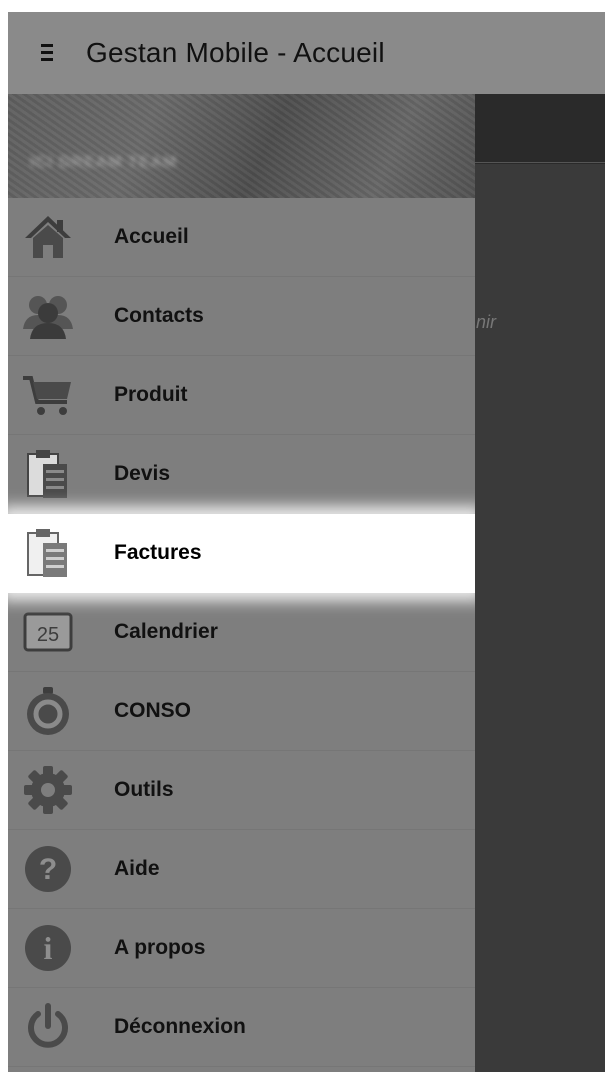  What do you see at coordinates (241, 474) in the screenshot?
I see `menu-item-devis: Devis` at bounding box center [241, 474].